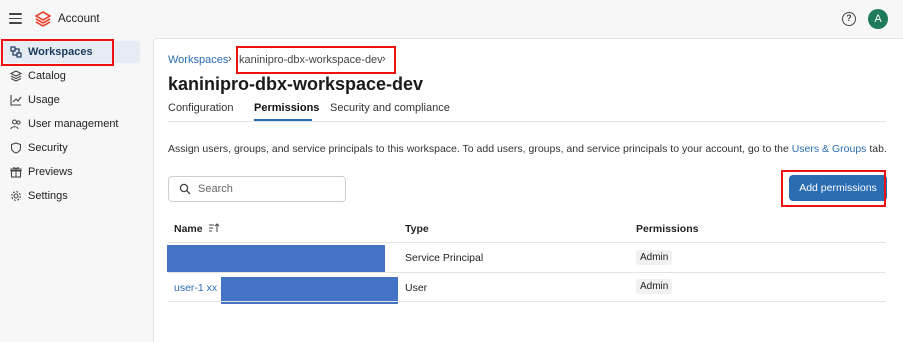 This screenshot has height=342, width=903. I want to click on gear-icon, so click(16, 196).